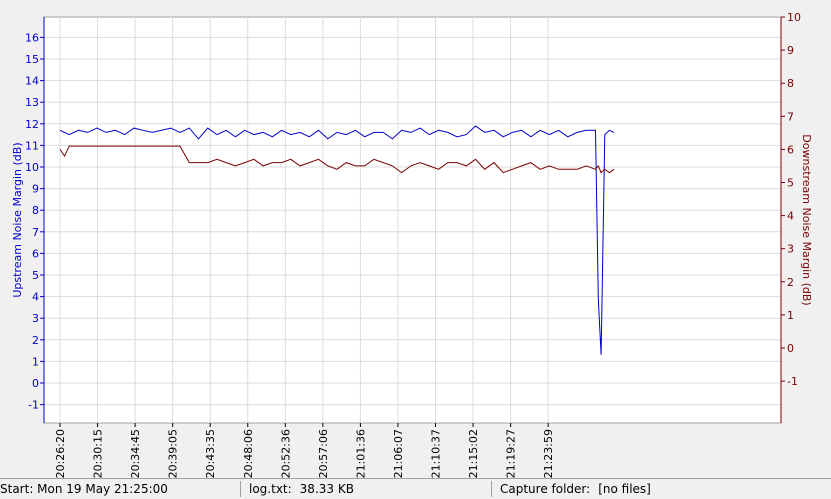 This screenshot has height=499, width=831. Describe the element at coordinates (35, 318) in the screenshot. I see `y-left-tick-label: 3` at that location.